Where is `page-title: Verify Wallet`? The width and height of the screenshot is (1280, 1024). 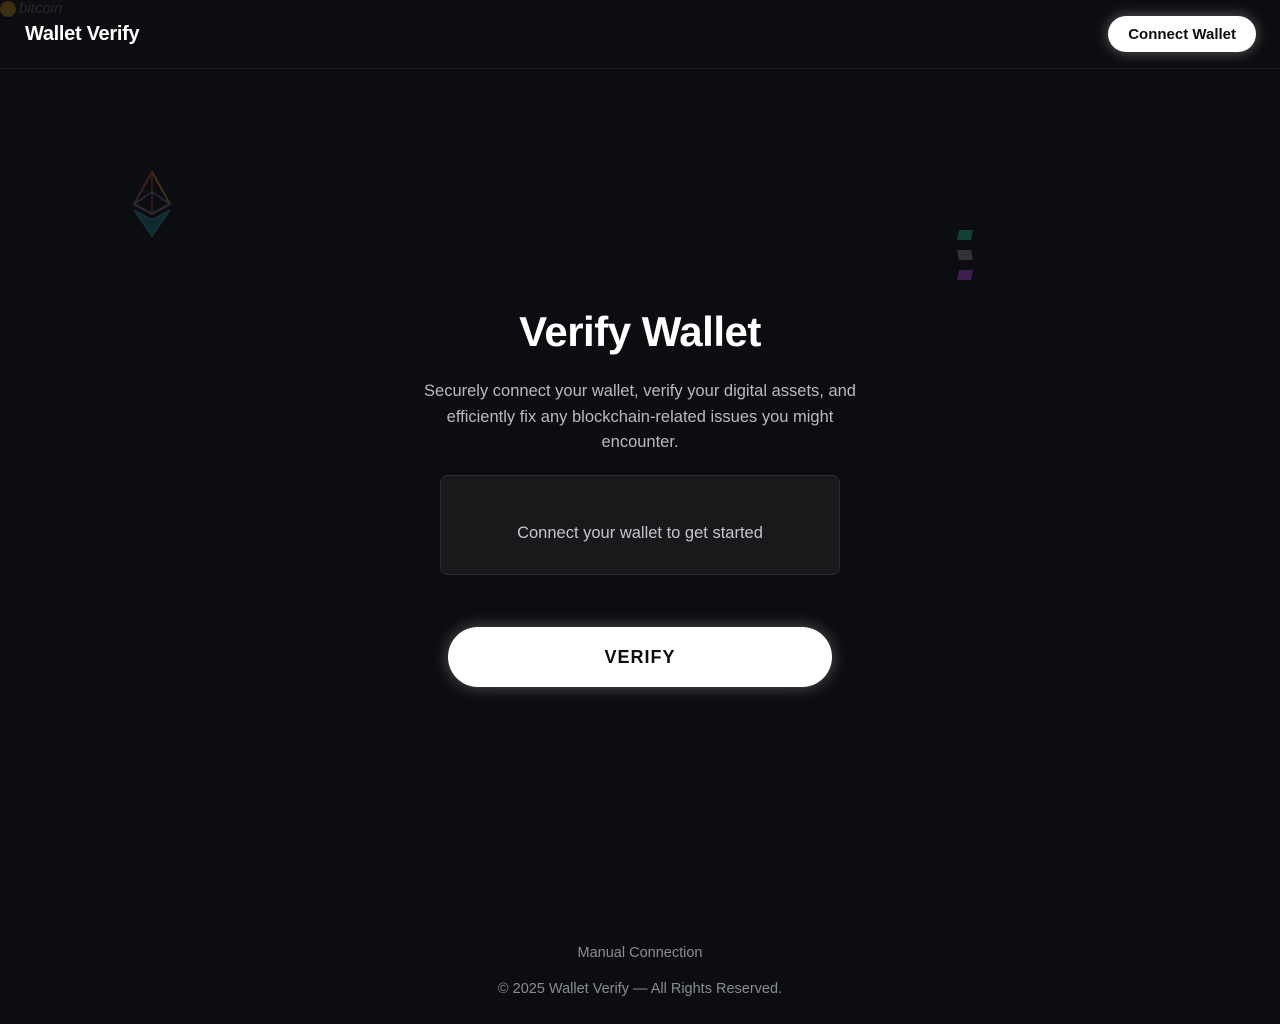 page-title: Verify Wallet is located at coordinates (640, 331).